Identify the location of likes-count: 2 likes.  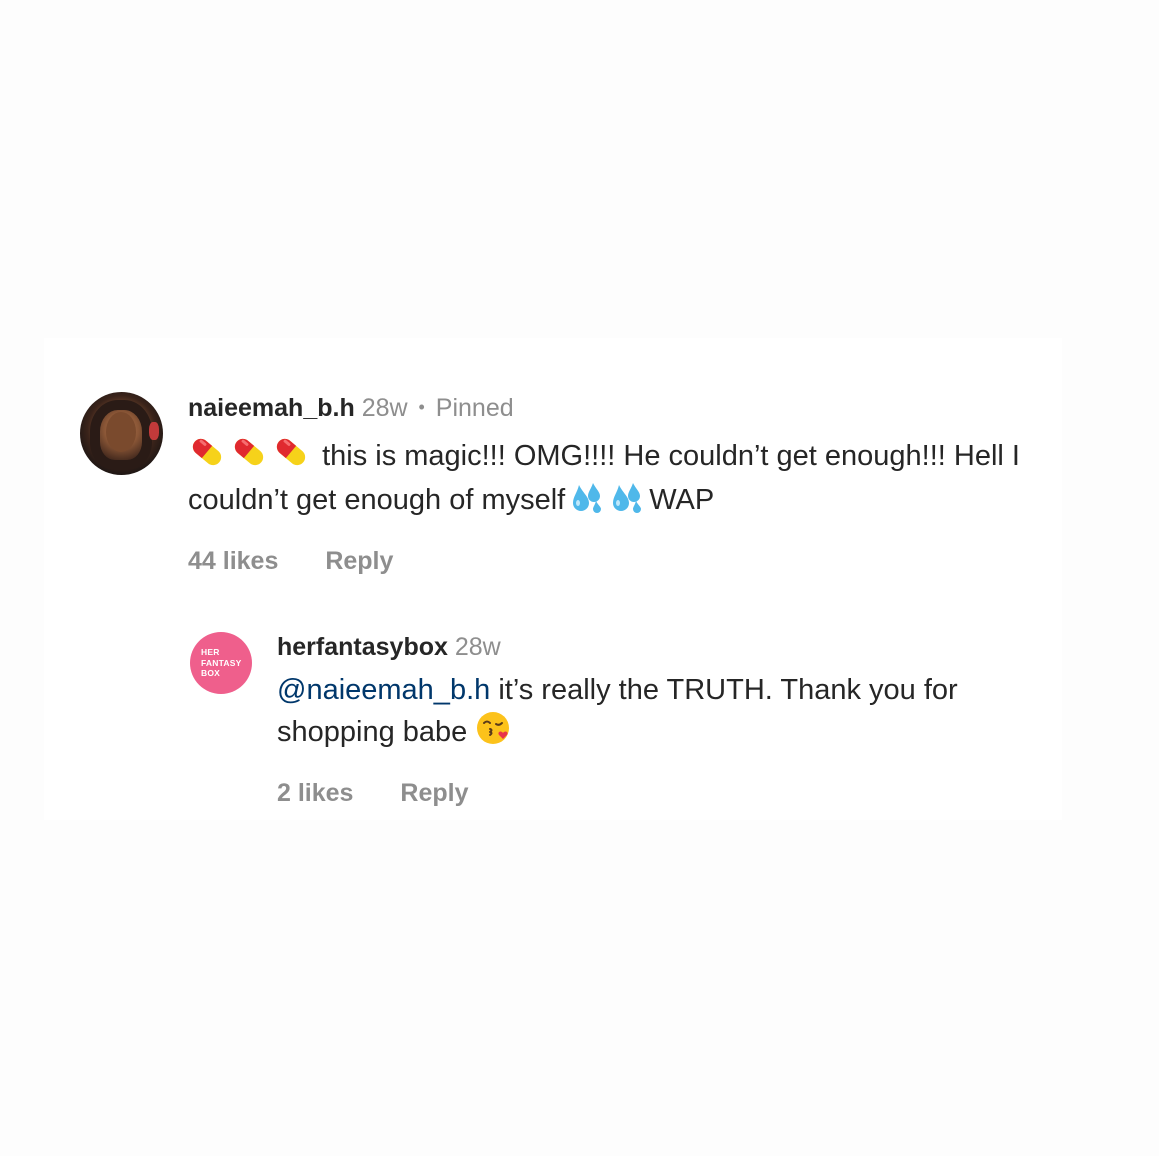
(315, 793).